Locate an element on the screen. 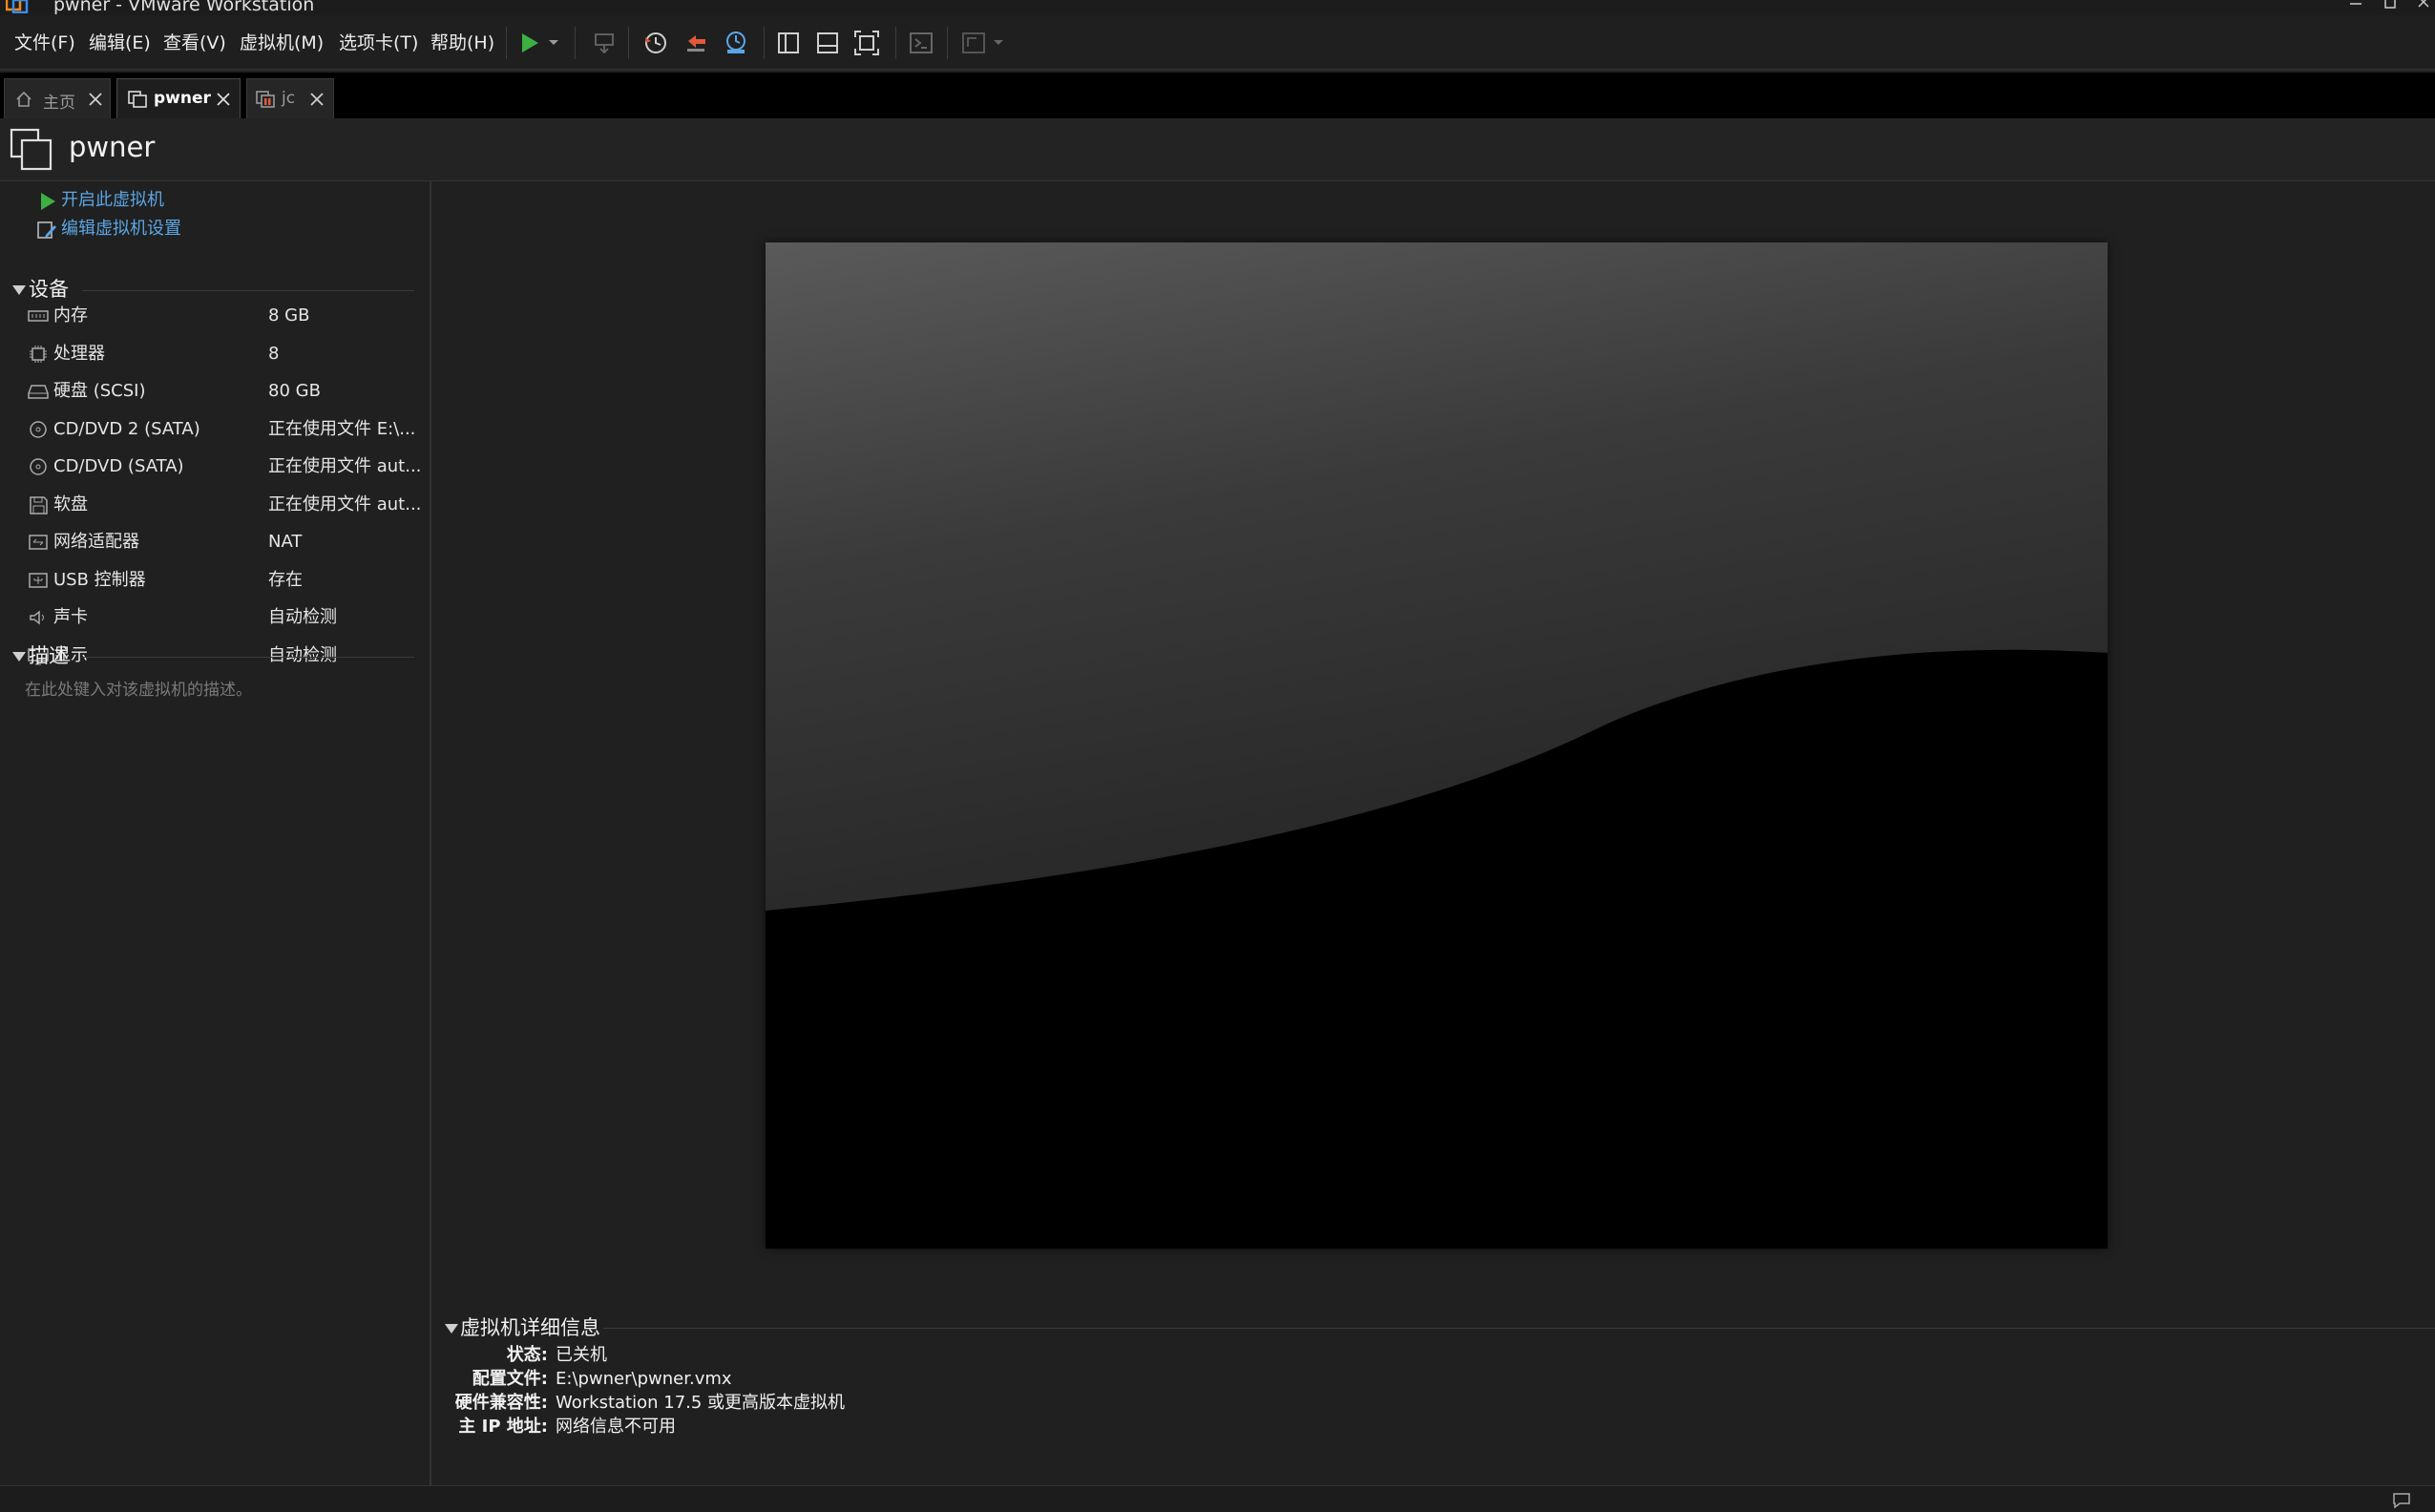  detail-label: 配置文件: is located at coordinates (510, 1379).